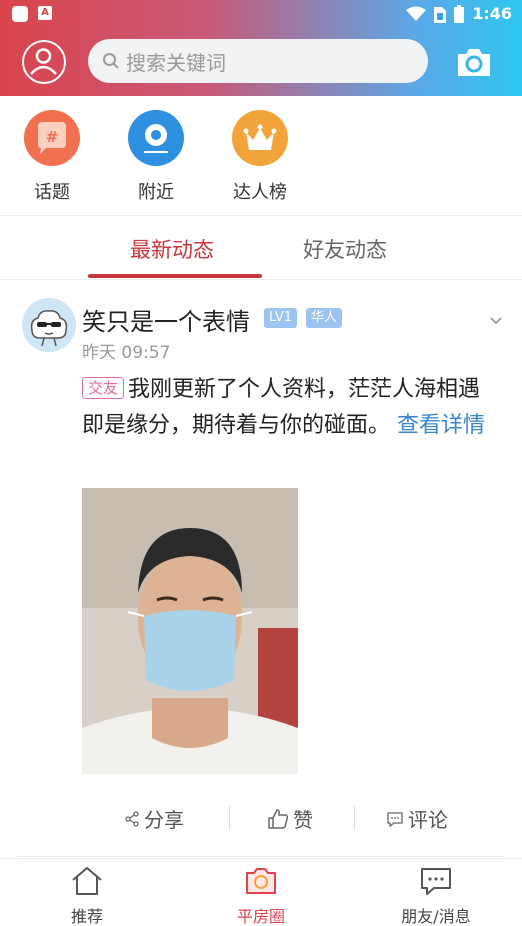 This screenshot has width=522, height=926. What do you see at coordinates (164, 820) in the screenshot?
I see `share-label: 分享` at bounding box center [164, 820].